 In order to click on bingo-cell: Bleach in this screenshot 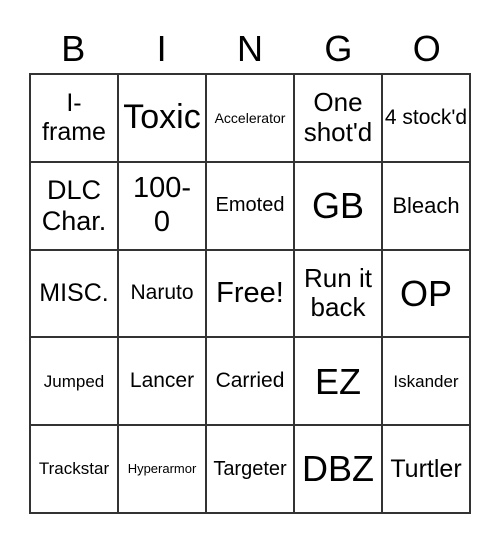, I will do `click(426, 205)`.